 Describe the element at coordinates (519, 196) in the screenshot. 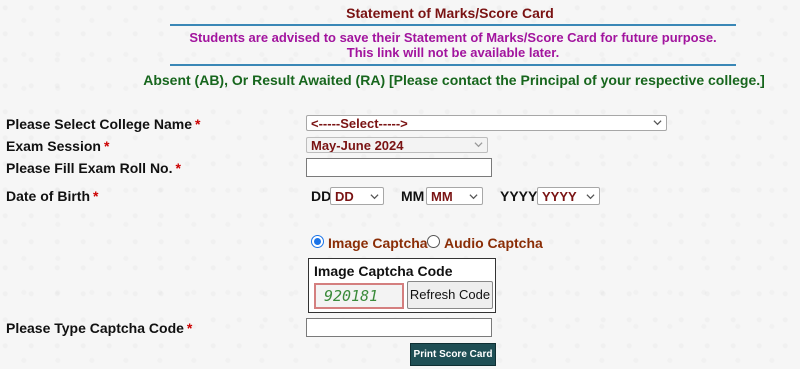

I see `yyyy-label: YYYY` at that location.